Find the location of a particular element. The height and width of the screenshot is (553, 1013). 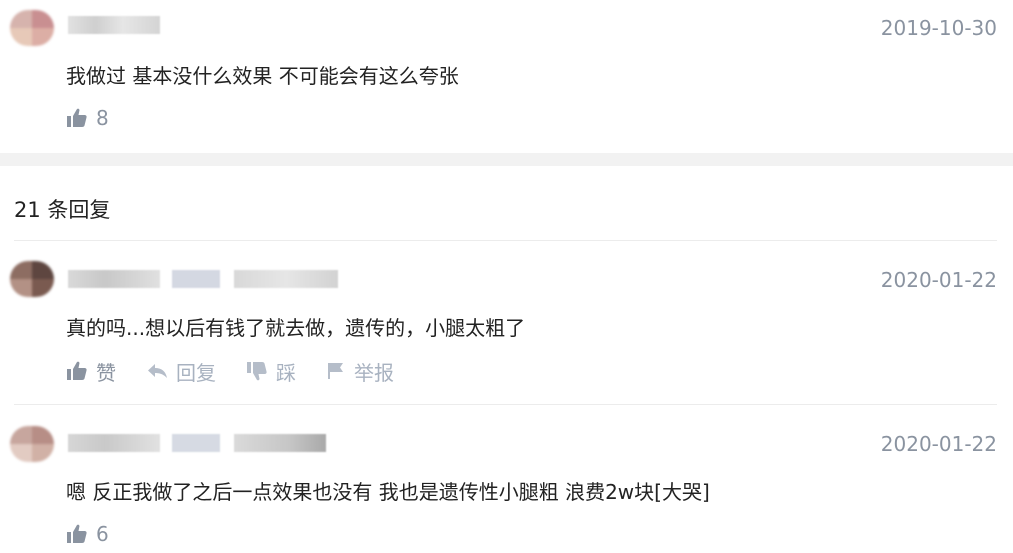

dislike-button: 踩 is located at coordinates (271, 371).